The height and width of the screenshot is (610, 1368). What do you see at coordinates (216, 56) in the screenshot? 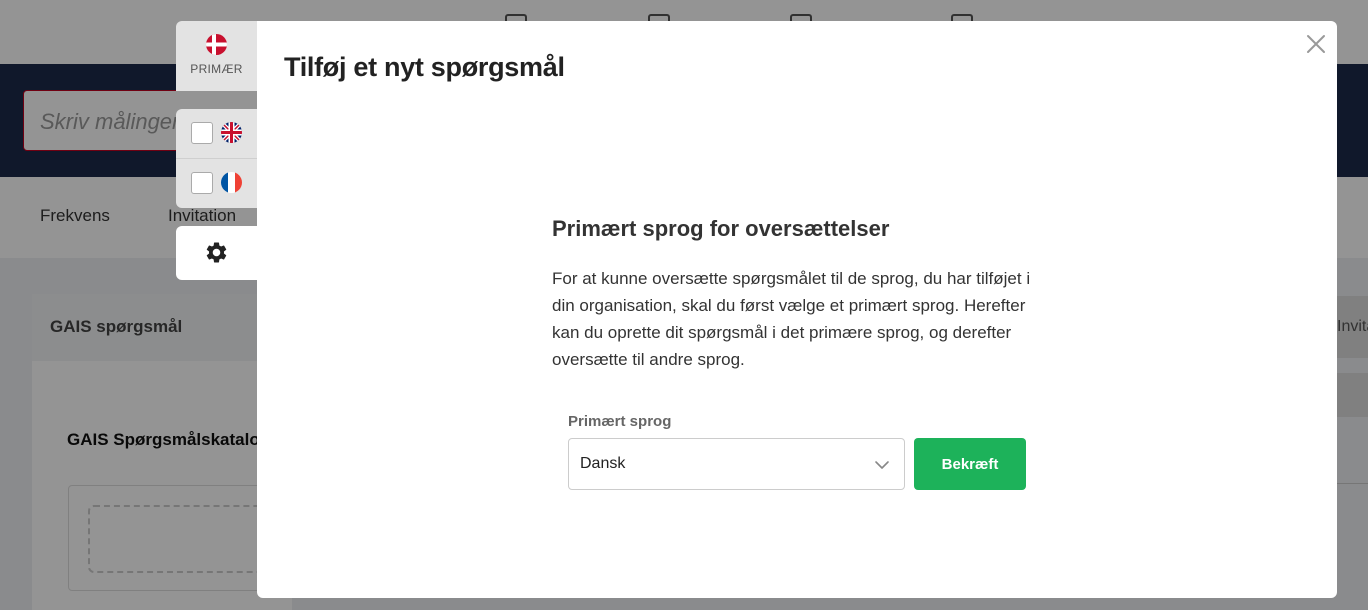
I see `primary-language-tab: PRIMÆR` at bounding box center [216, 56].